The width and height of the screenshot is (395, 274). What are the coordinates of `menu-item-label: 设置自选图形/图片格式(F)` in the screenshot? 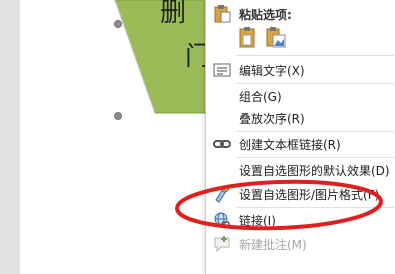 It's located at (309, 195).